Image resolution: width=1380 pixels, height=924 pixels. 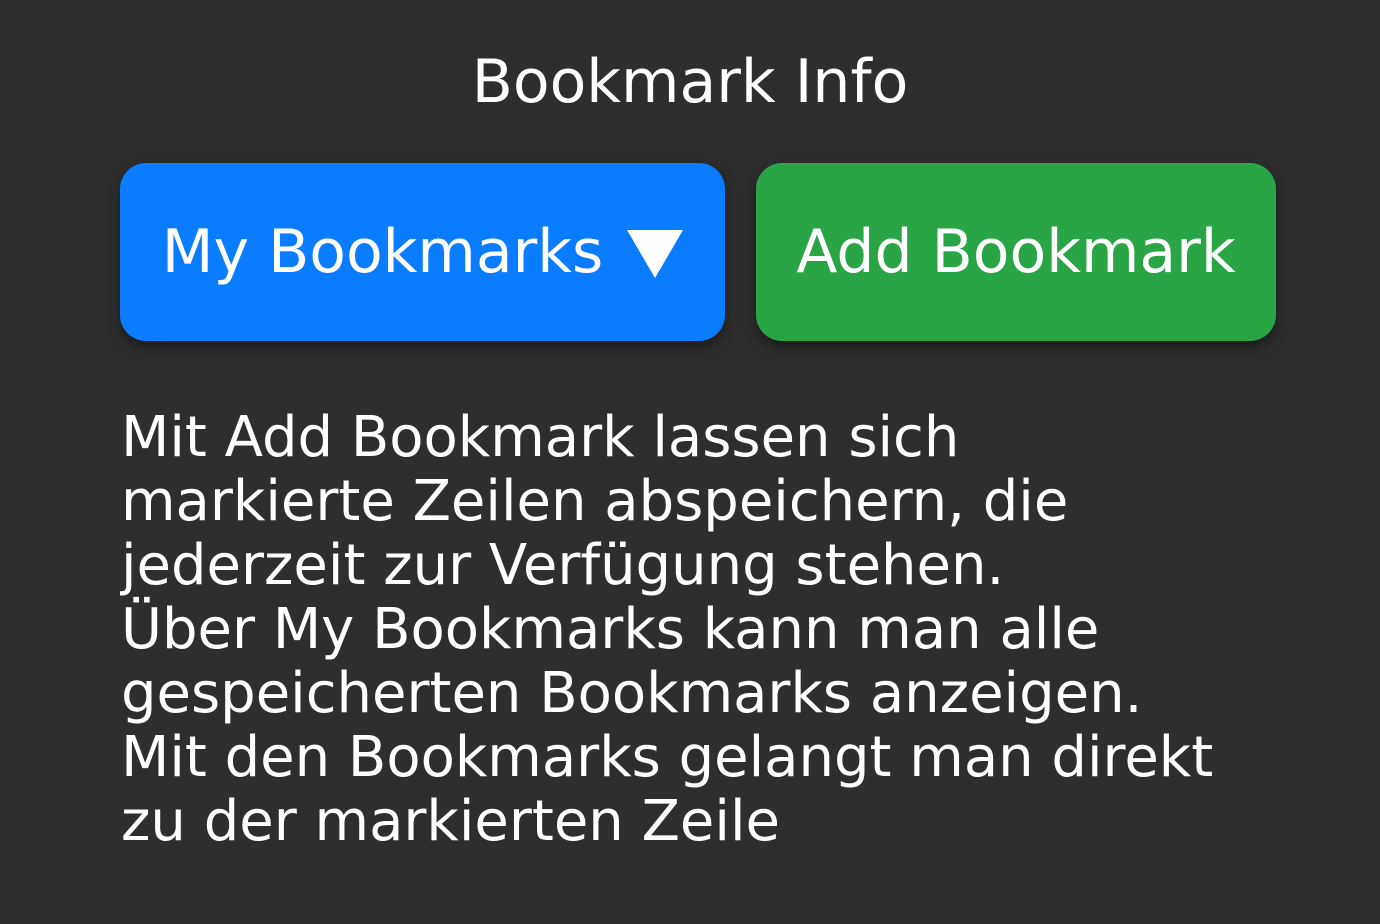 I want to click on my-bookmarks-dropdown-button: My Bookmarks, so click(x=422, y=252).